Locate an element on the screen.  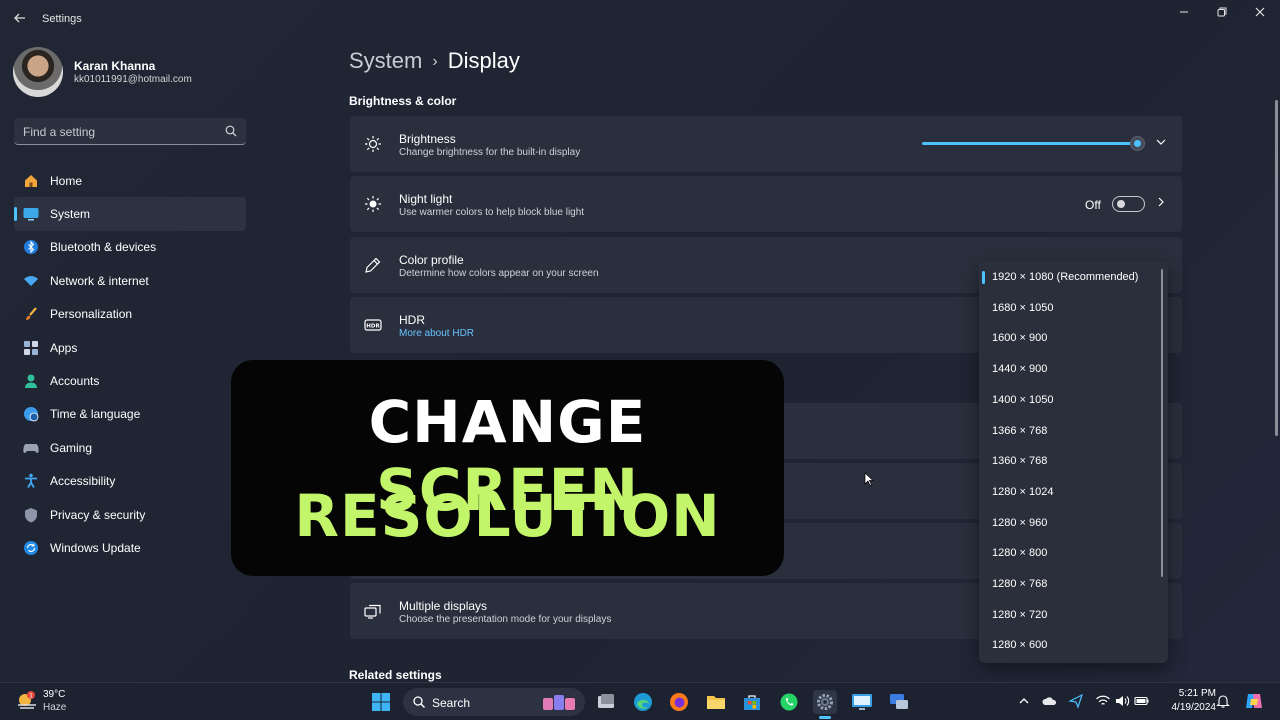
brightness-slider is located at coordinates (1026, 143).